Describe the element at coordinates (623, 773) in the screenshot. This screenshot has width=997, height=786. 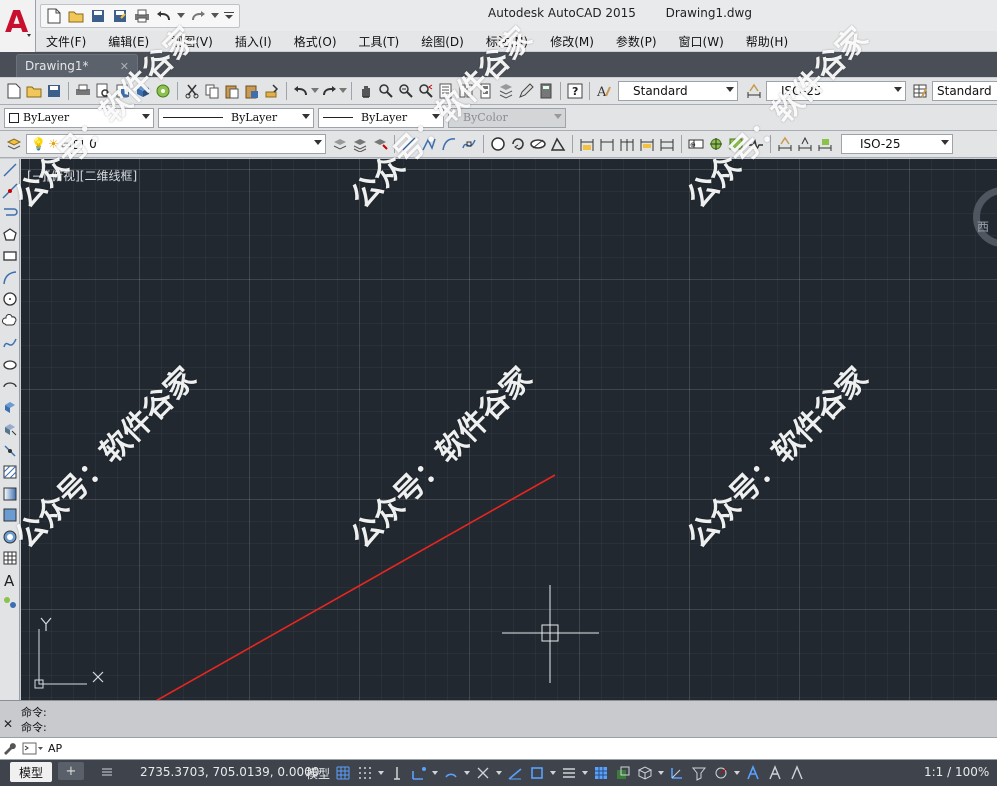
I see `selection-cycling-icon` at that location.